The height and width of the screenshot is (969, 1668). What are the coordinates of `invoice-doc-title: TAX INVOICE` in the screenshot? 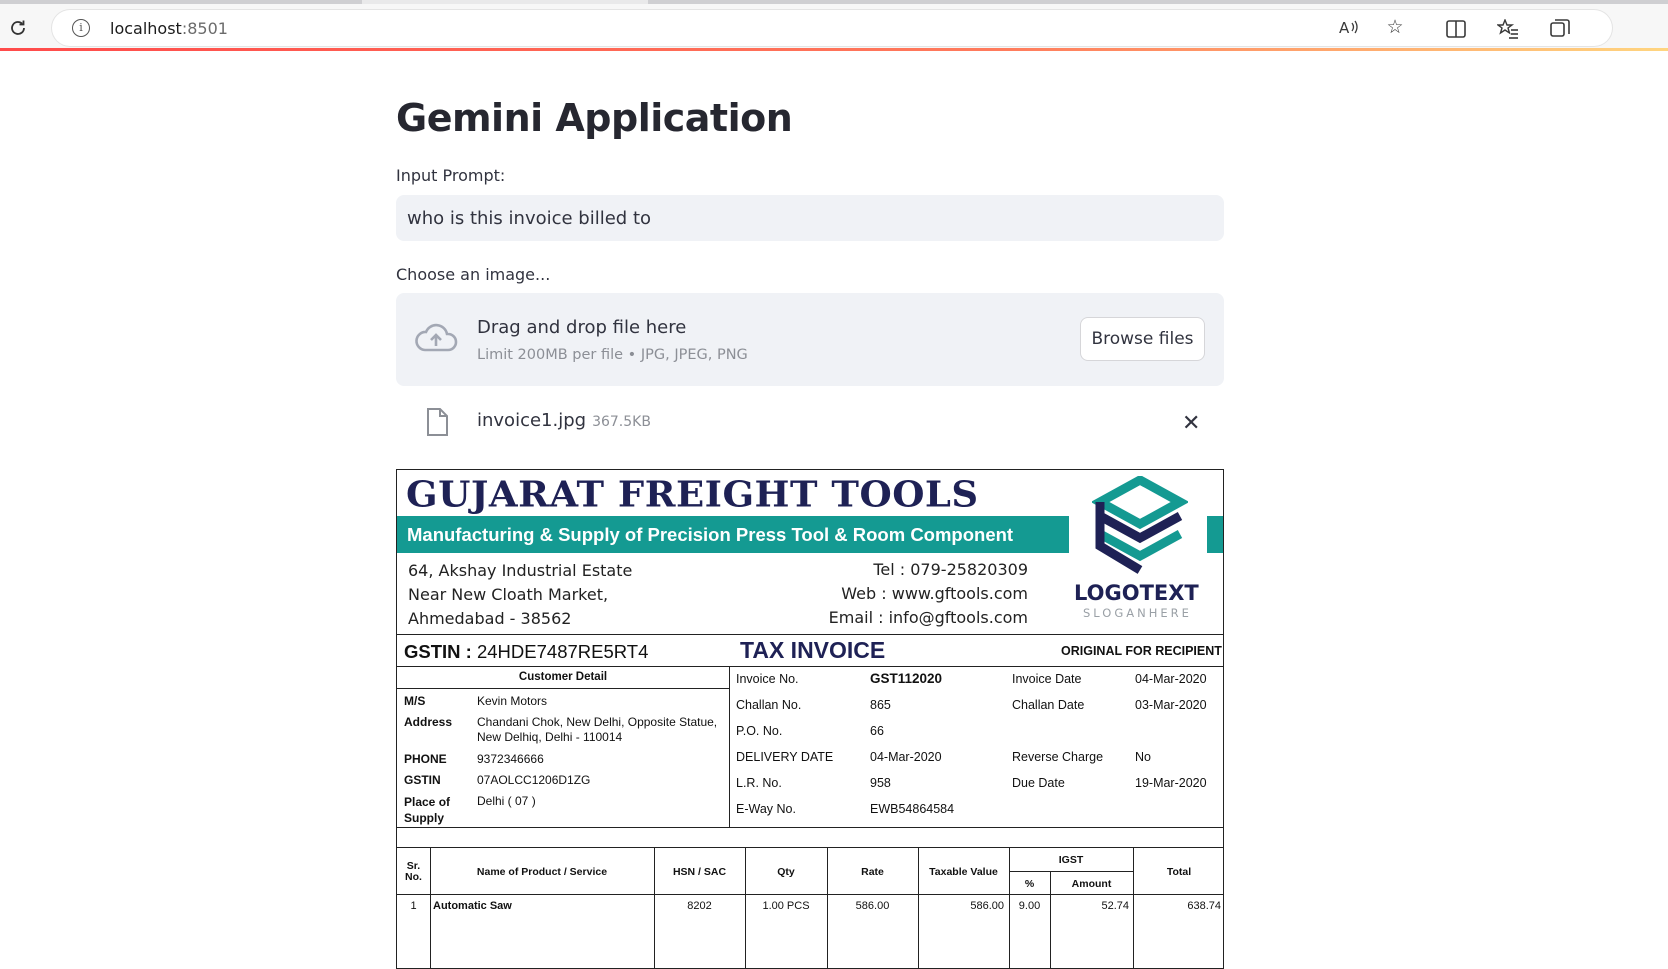 It's located at (813, 650).